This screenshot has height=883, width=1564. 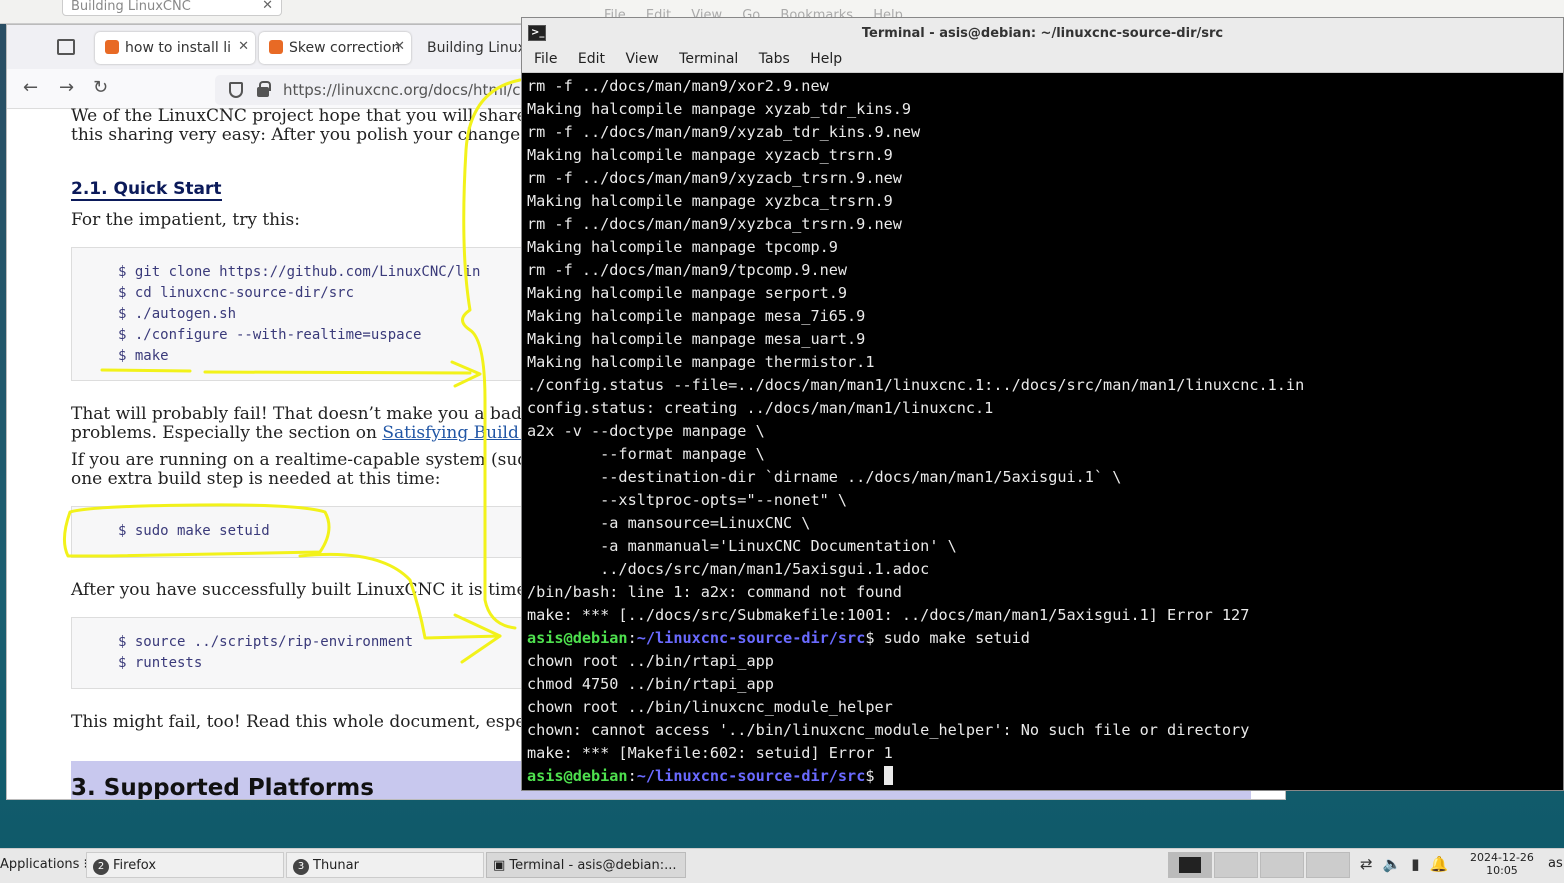 What do you see at coordinates (826, 59) in the screenshot?
I see `menu-help: Help` at bounding box center [826, 59].